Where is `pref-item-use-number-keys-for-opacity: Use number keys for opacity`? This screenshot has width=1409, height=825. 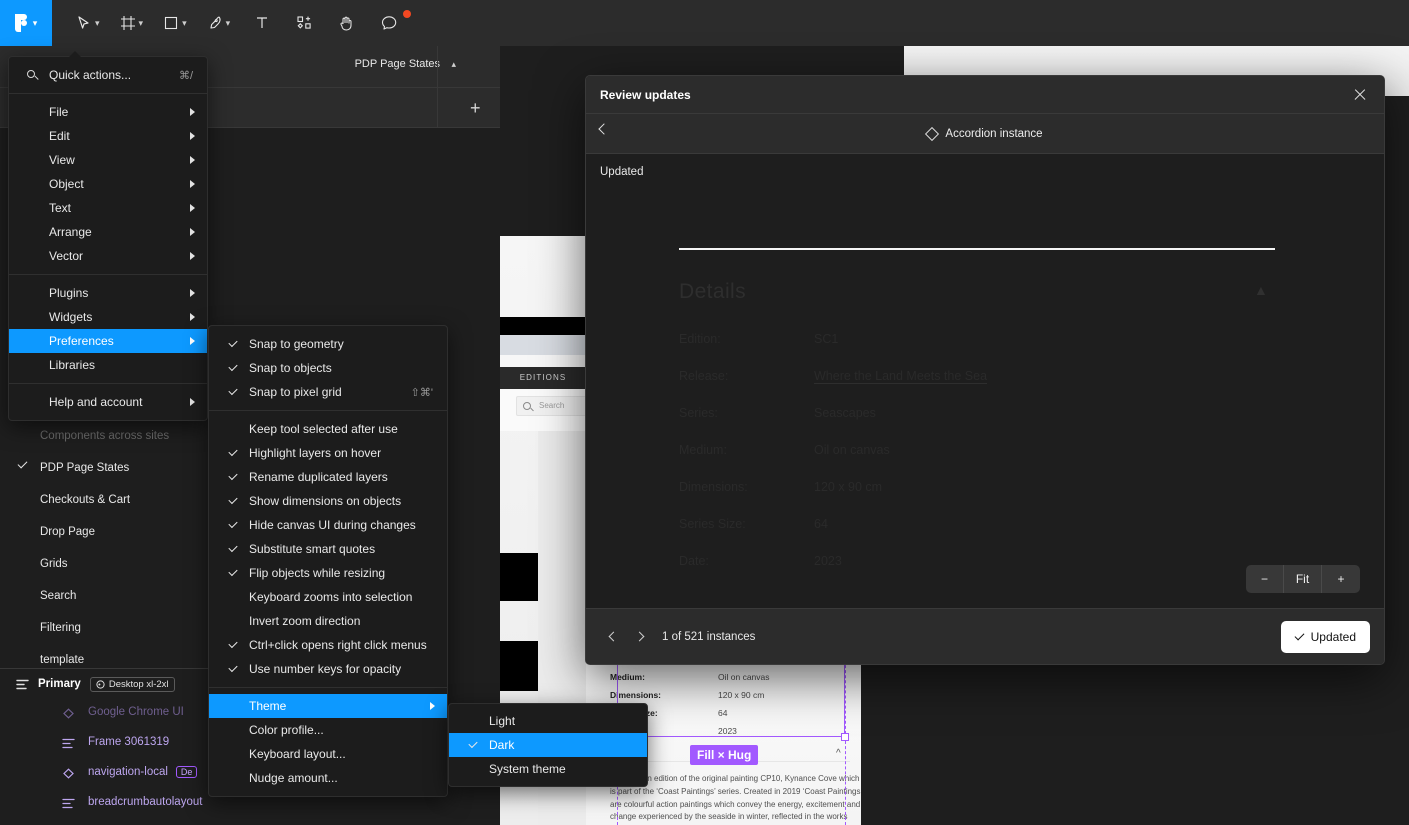 pref-item-use-number-keys-for-opacity: Use number keys for opacity is located at coordinates (328, 669).